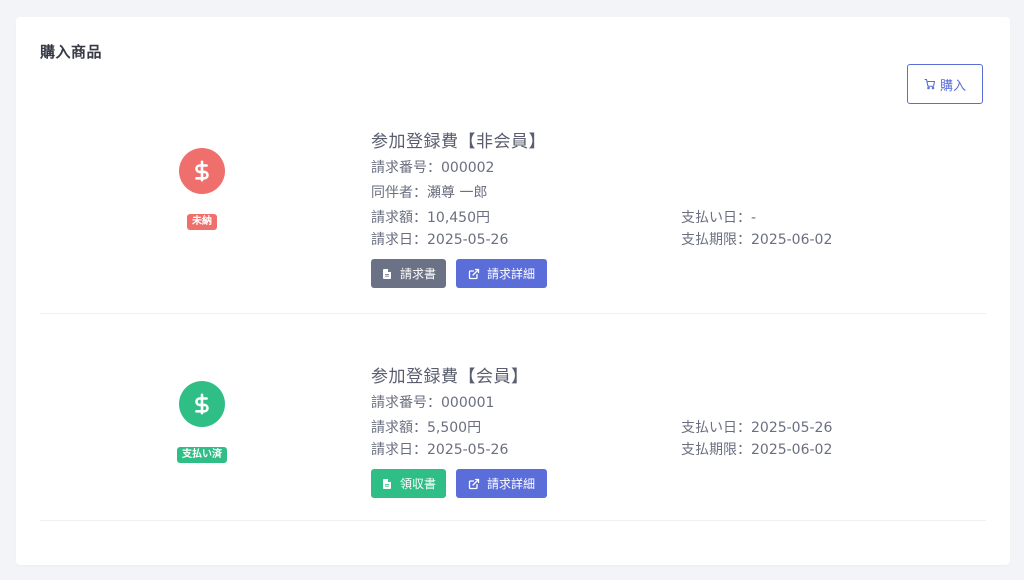 This screenshot has height=580, width=1024. I want to click on receipt-button: 領収書, so click(408, 483).